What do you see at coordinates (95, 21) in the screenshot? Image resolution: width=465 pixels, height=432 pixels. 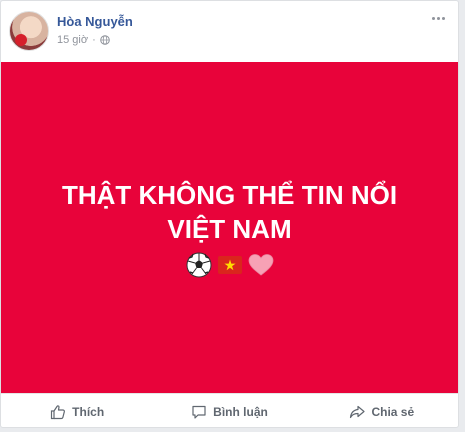 I see `author-name: Hòa Nguyễn` at bounding box center [95, 21].